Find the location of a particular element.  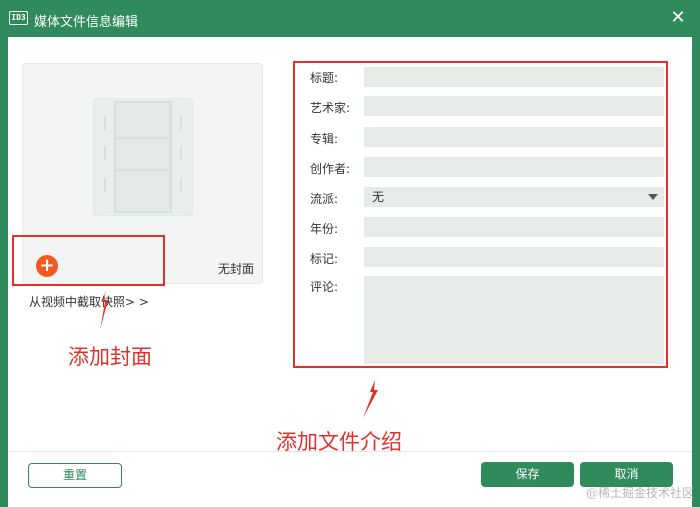

save-button: 保存 is located at coordinates (527, 474).